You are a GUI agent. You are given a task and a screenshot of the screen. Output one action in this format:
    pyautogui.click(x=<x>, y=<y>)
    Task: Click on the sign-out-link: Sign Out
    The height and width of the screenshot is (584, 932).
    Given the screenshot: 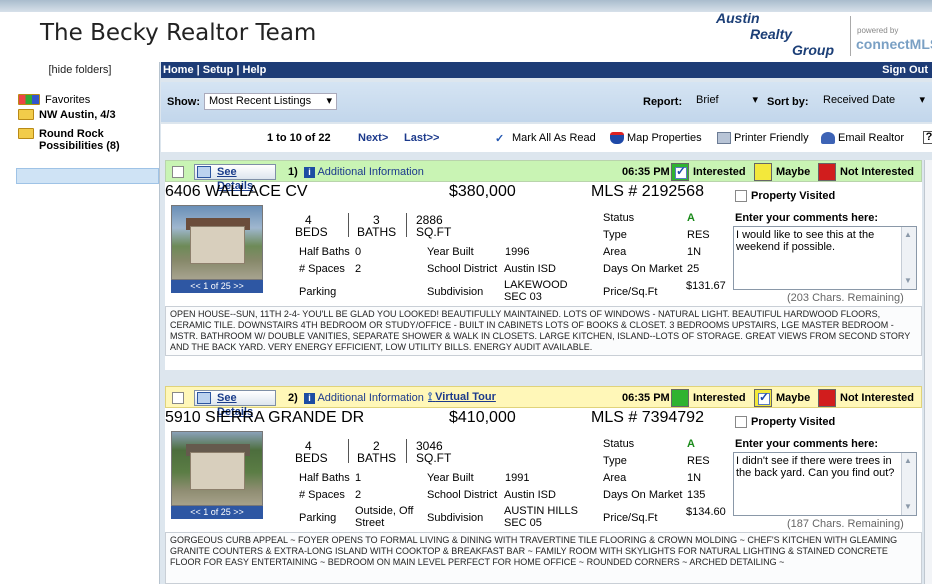 What is the action you would take?
    pyautogui.click(x=905, y=70)
    